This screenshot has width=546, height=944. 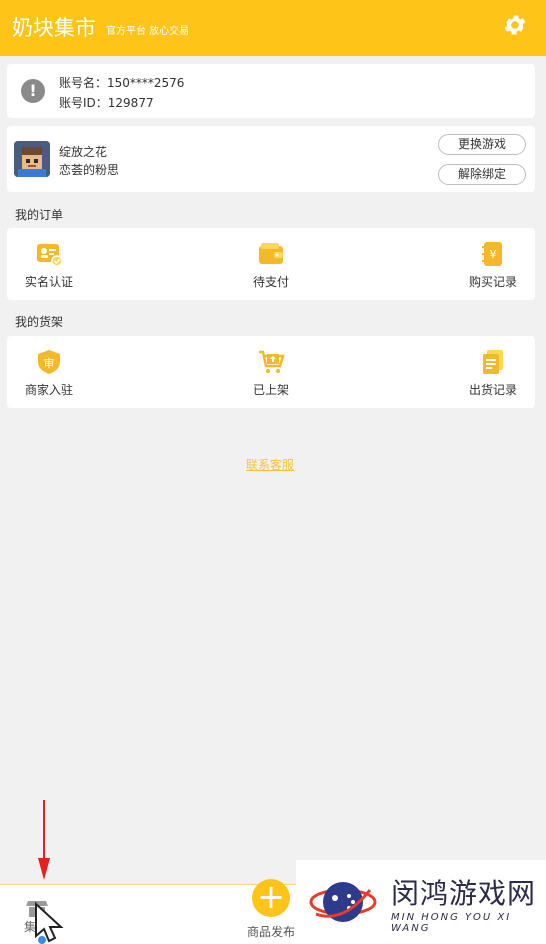 I want to click on svg-text: 审, so click(x=49, y=363).